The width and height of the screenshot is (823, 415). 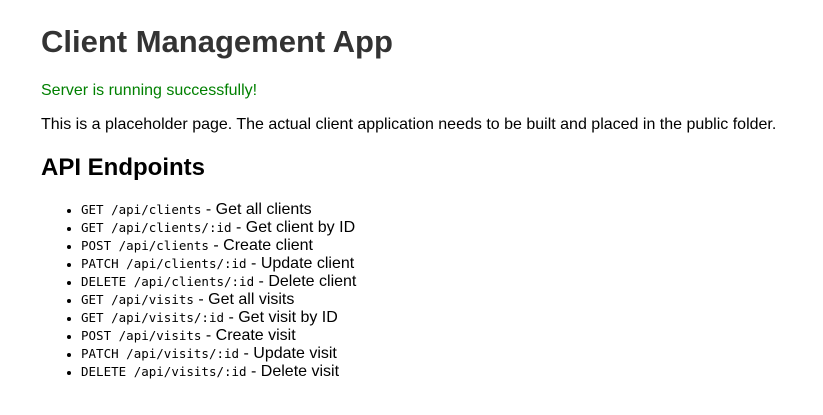 I want to click on endpoint-item: GET /api/visits - Get all visits, so click(x=218, y=300).